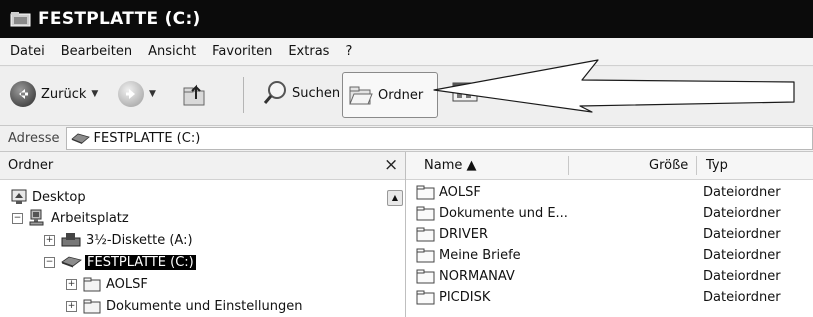  Describe the element at coordinates (31, 165) in the screenshot. I see `folders-pane-title: Ordner` at that location.